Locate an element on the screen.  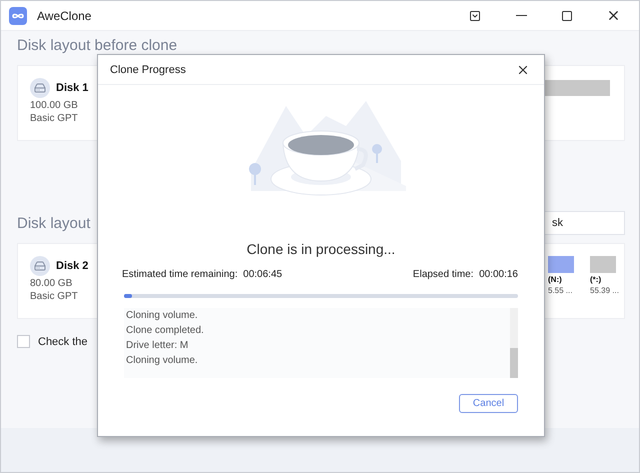
partition-label: (N:) is located at coordinates (555, 279).